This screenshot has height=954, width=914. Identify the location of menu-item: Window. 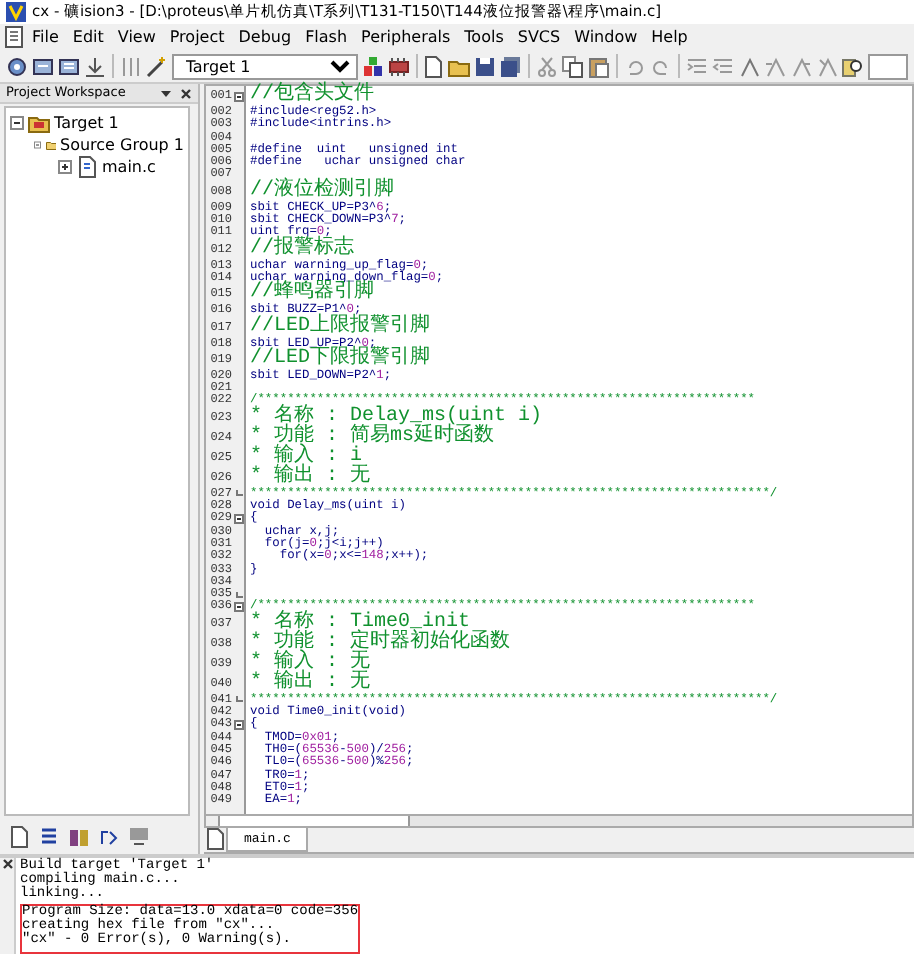
(606, 37).